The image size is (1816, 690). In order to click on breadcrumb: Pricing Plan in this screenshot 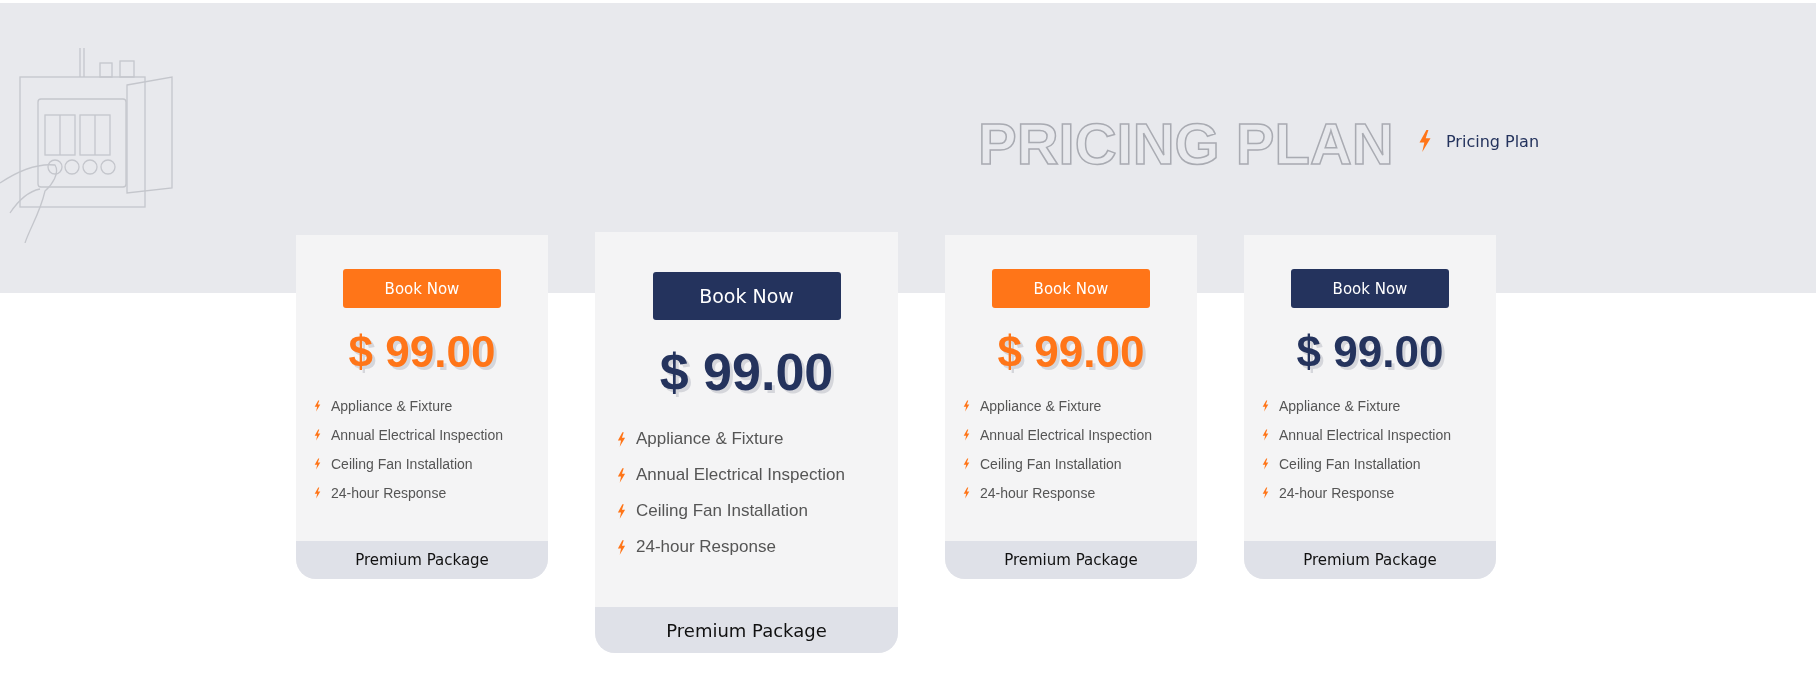, I will do `click(1493, 141)`.